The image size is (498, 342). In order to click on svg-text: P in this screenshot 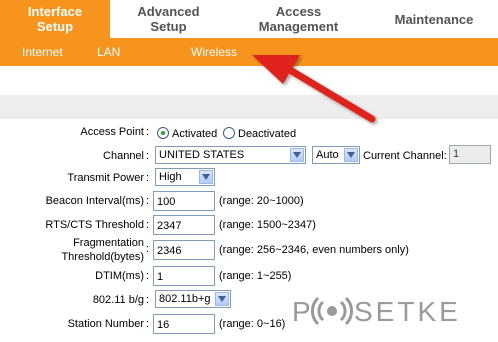, I will do `click(301, 311)`.